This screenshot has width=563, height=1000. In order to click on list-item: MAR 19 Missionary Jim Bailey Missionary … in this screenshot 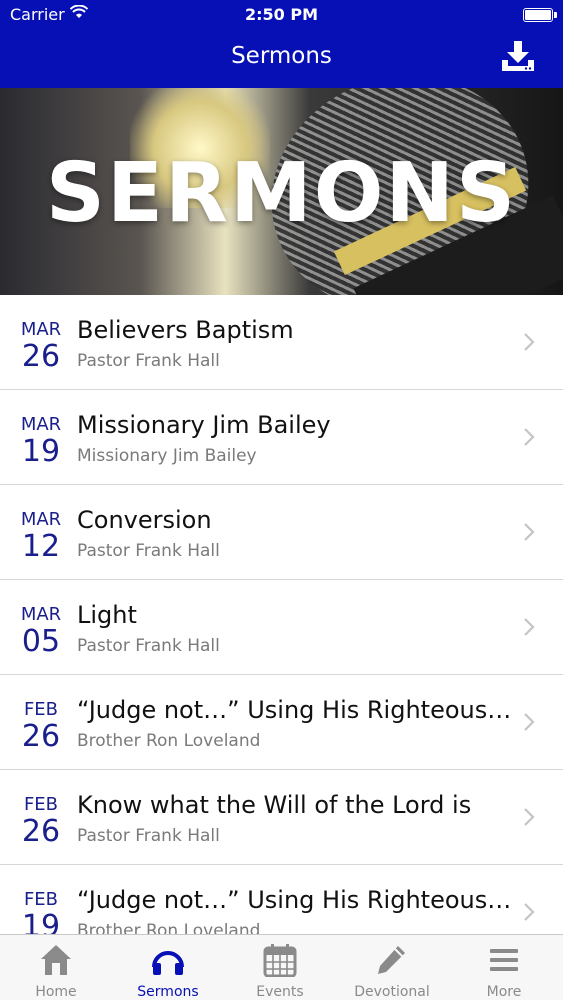, I will do `click(281, 437)`.